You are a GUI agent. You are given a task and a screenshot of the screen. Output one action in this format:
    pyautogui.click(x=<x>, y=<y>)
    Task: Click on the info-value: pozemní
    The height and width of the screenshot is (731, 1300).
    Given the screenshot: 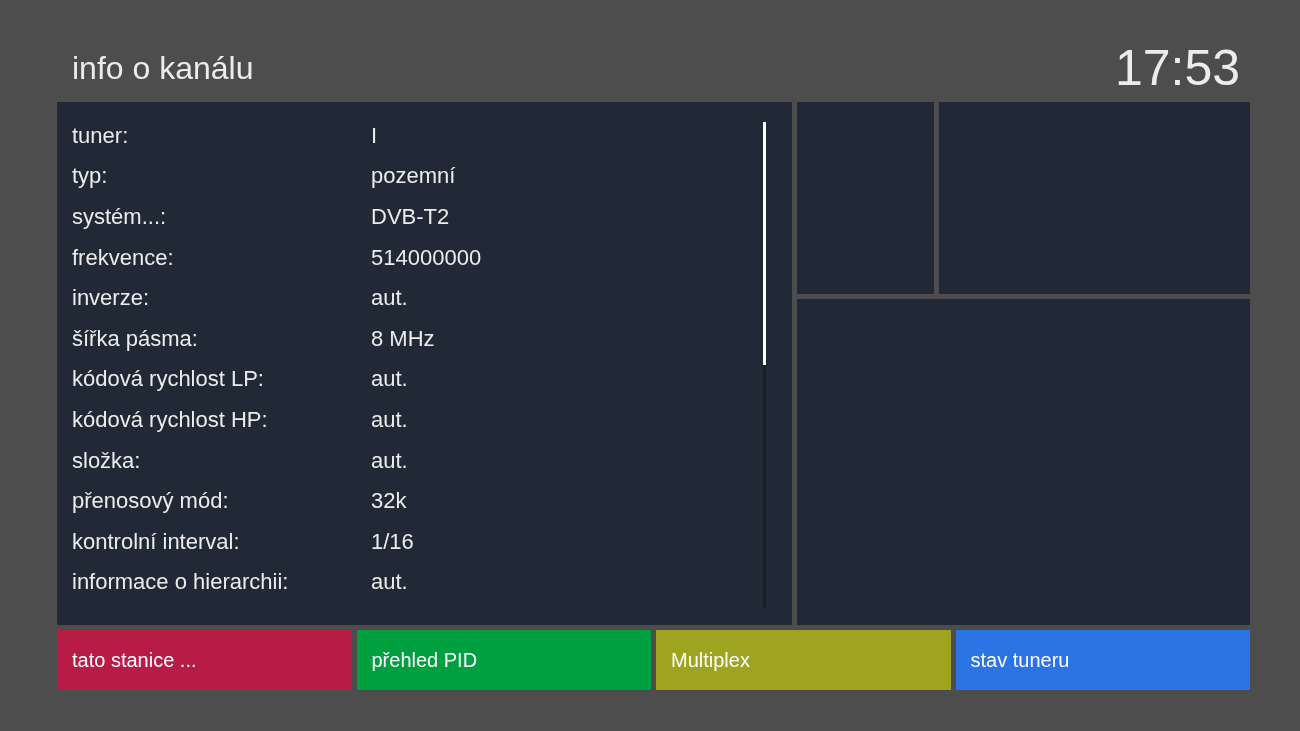 What is the action you would take?
    pyautogui.click(x=413, y=176)
    